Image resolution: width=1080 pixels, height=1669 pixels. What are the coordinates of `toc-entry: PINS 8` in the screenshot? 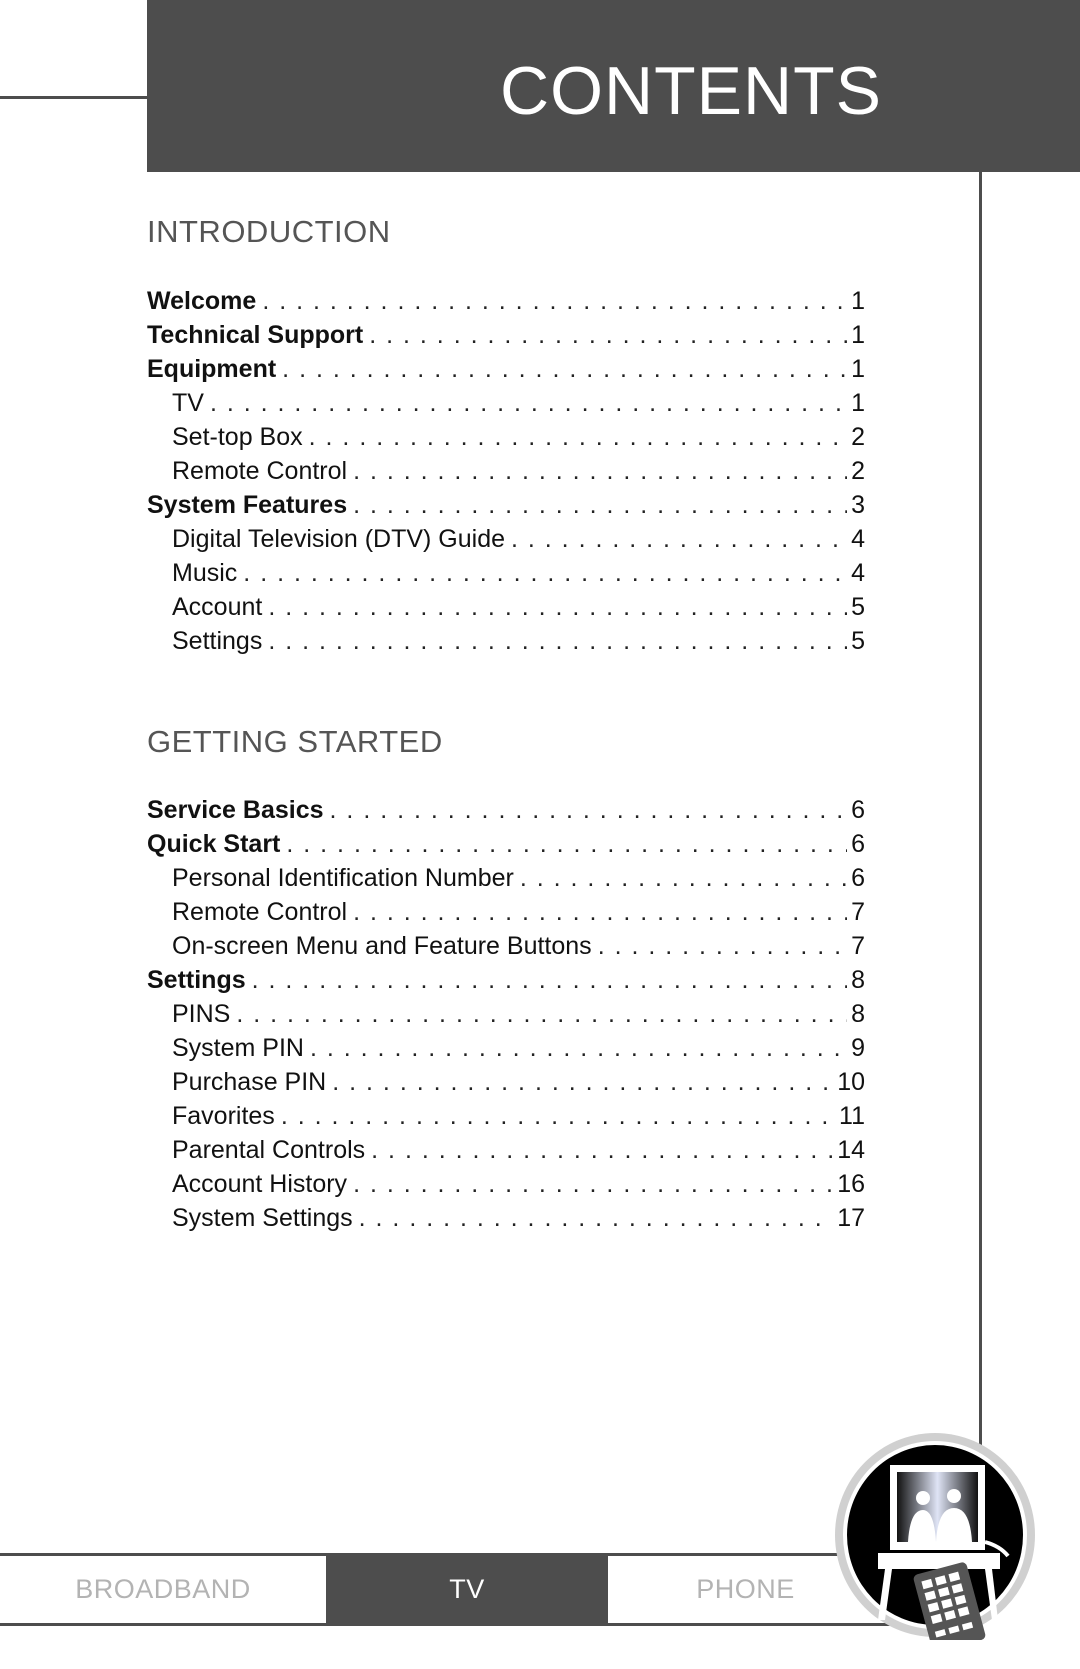 It's located at (506, 1014).